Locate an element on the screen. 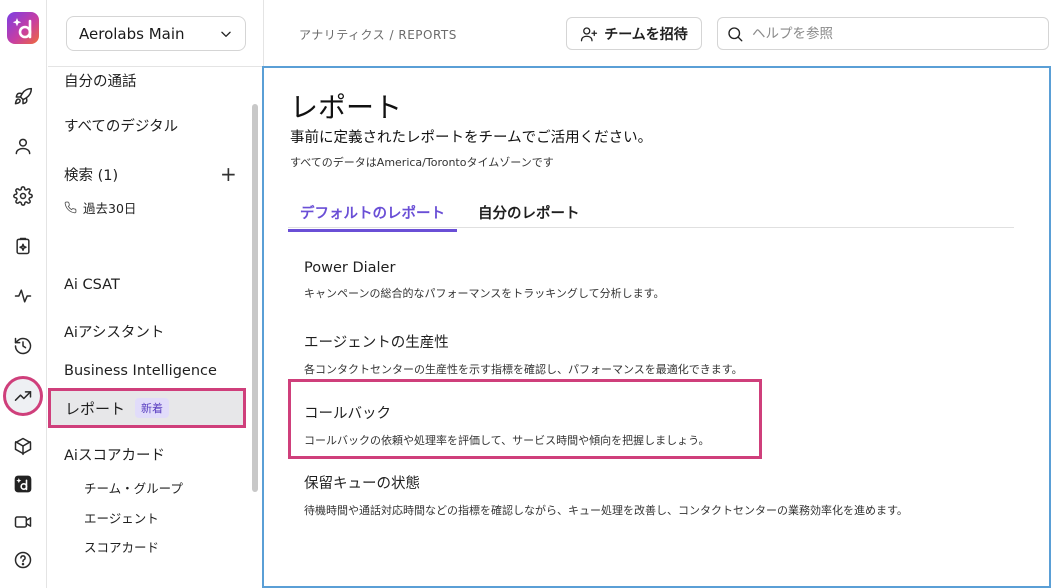 This screenshot has height=588, width=1051. sidebar-subitem-team-group: チーム・グループ is located at coordinates (133, 487).